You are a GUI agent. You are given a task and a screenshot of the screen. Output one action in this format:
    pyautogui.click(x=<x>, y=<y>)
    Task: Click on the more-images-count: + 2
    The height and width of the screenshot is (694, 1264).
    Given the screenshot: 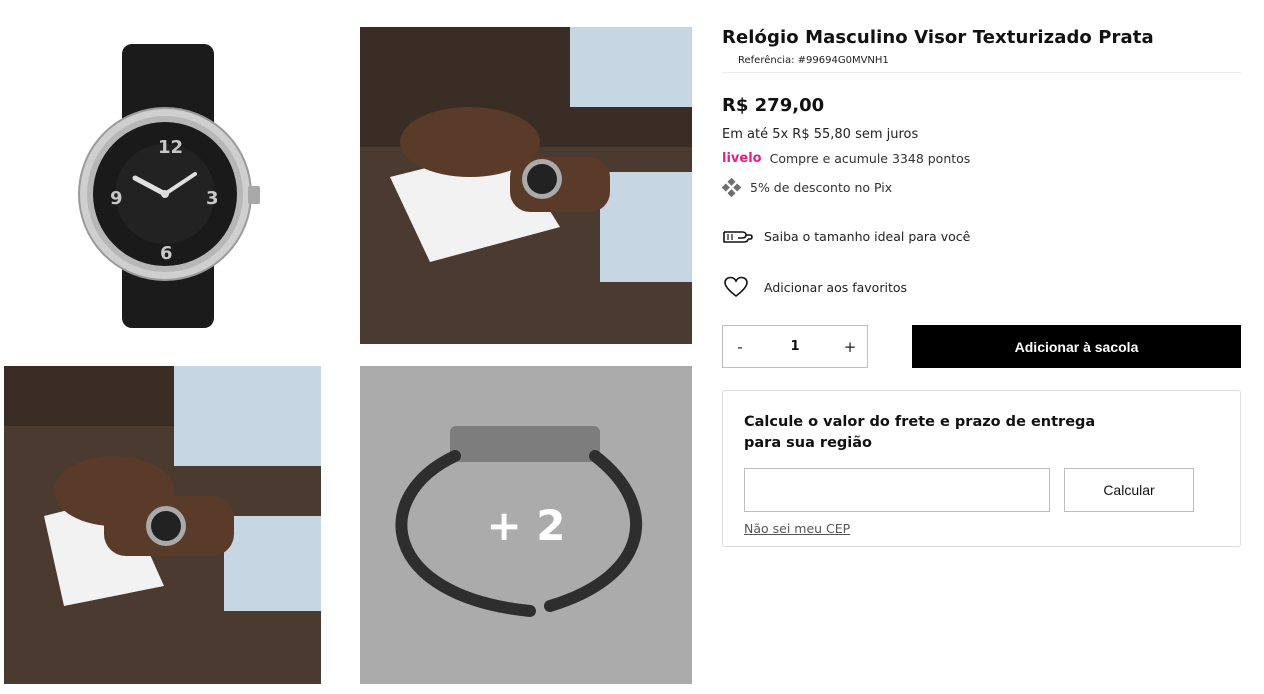 What is the action you would take?
    pyautogui.click(x=526, y=525)
    